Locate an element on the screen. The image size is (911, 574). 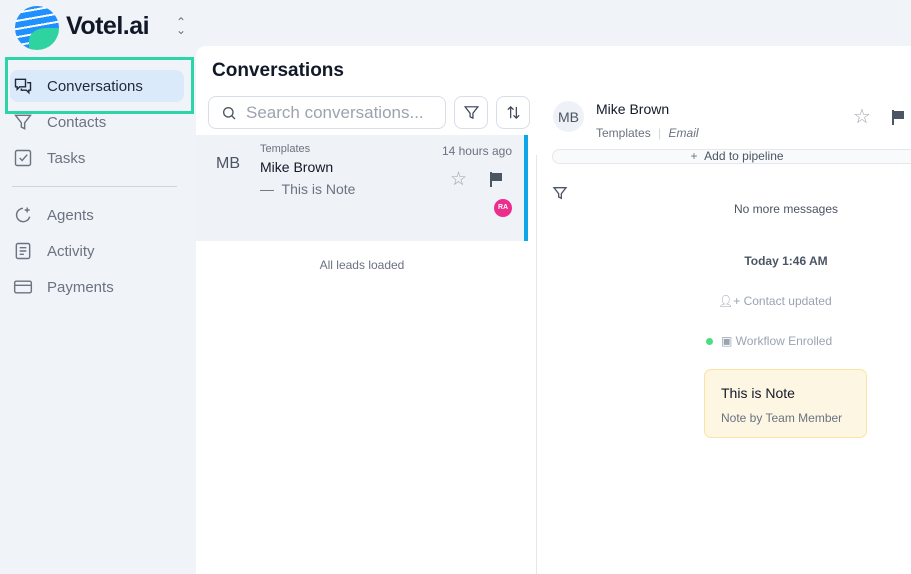
sidebar-divider is located at coordinates (94, 186).